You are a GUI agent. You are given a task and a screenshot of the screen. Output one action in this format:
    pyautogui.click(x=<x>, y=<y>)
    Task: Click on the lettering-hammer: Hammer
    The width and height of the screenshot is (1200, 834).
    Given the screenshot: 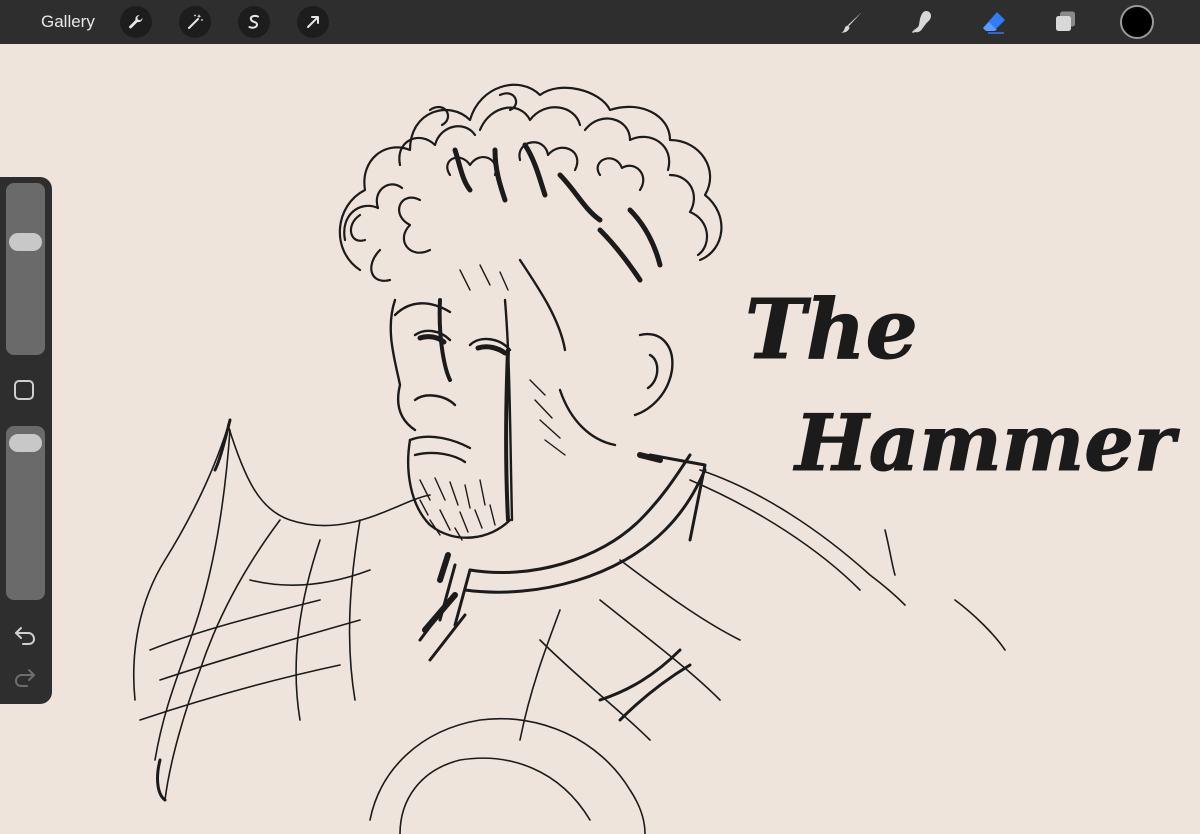 What is the action you would take?
    pyautogui.click(x=986, y=443)
    